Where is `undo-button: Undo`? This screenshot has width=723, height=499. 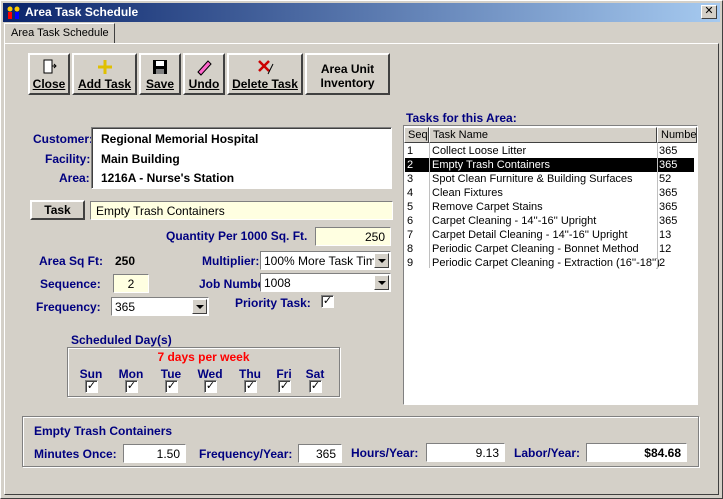 undo-button: Undo is located at coordinates (204, 74).